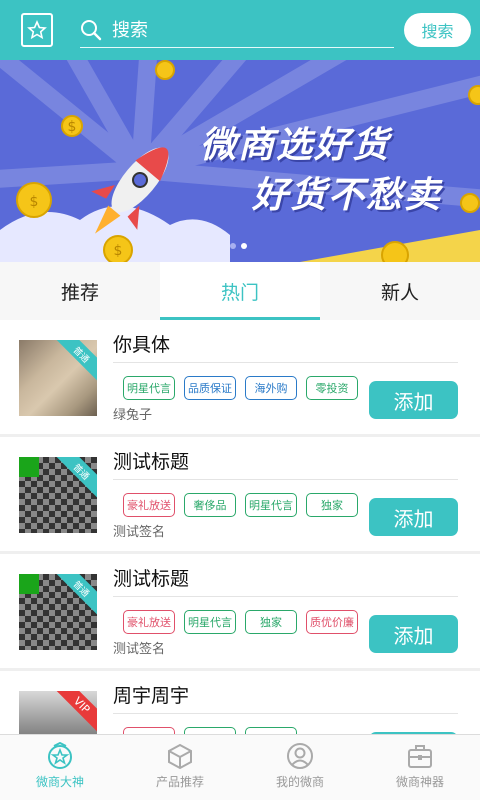 The image size is (480, 800). I want to click on banner-headline-2: 好货不愁卖, so click(347, 195).